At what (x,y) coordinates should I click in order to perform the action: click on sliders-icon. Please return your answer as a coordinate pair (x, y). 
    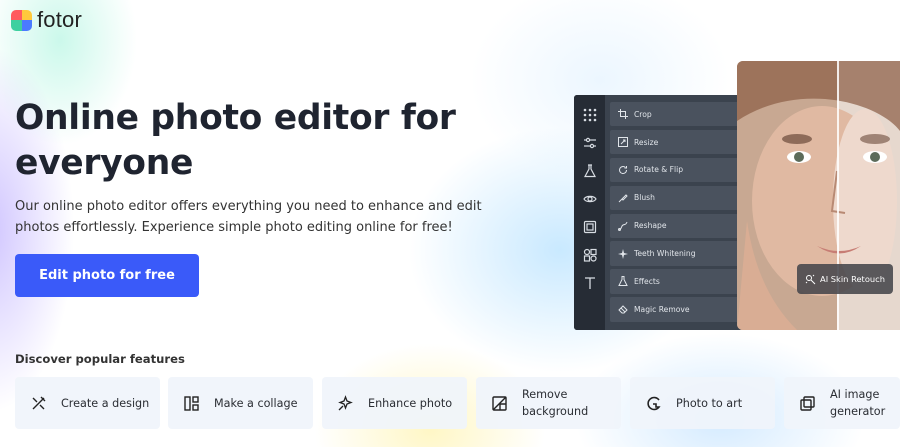
    Looking at the image, I should click on (590, 142).